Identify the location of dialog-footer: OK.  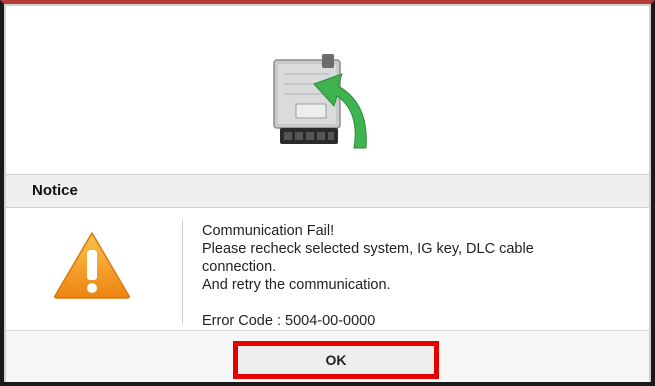
(327, 356).